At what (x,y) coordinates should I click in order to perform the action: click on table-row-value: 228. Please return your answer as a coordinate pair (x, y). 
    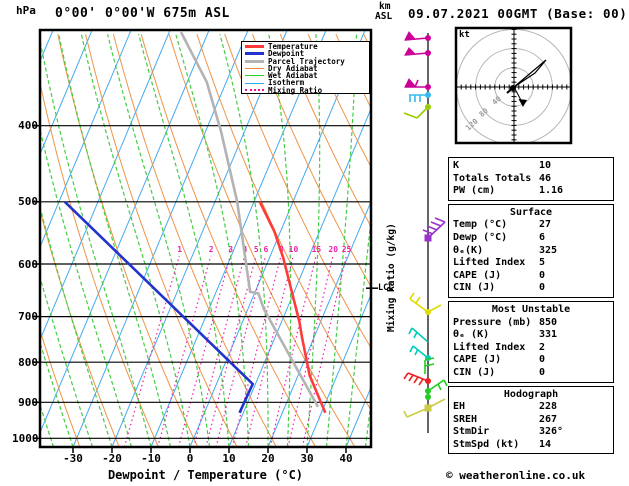
    Looking at the image, I should click on (548, 407).